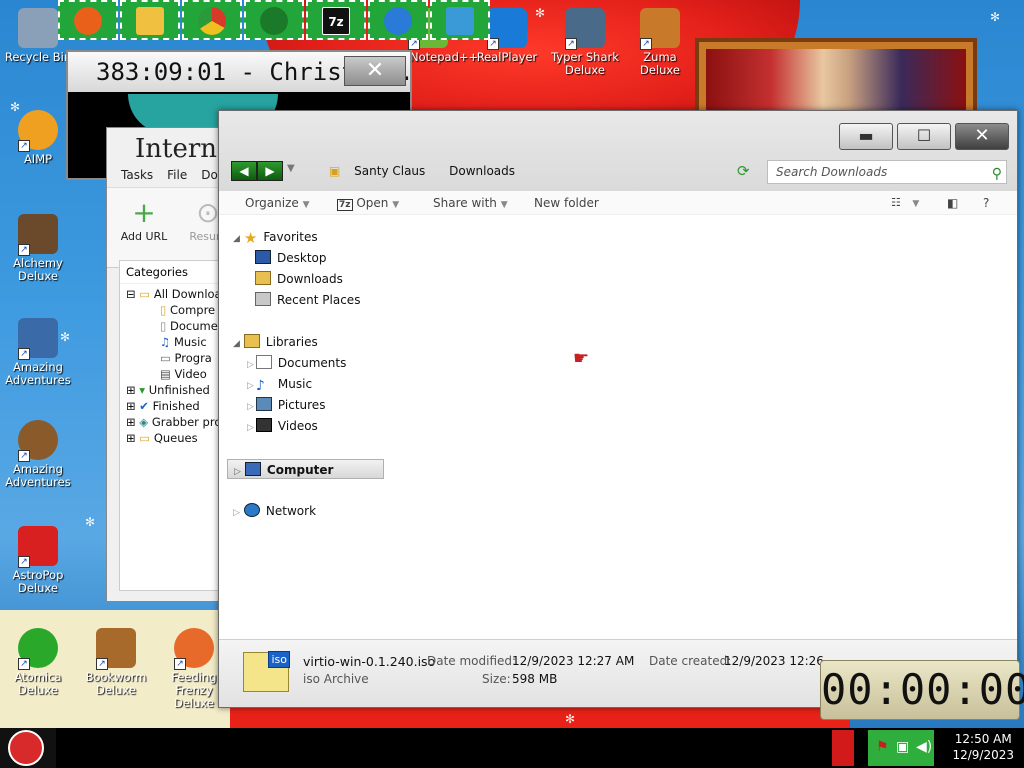 This screenshot has height=768, width=1024. What do you see at coordinates (389, 171) in the screenshot?
I see `breadcrumb-santy-claus: Santy Claus` at bounding box center [389, 171].